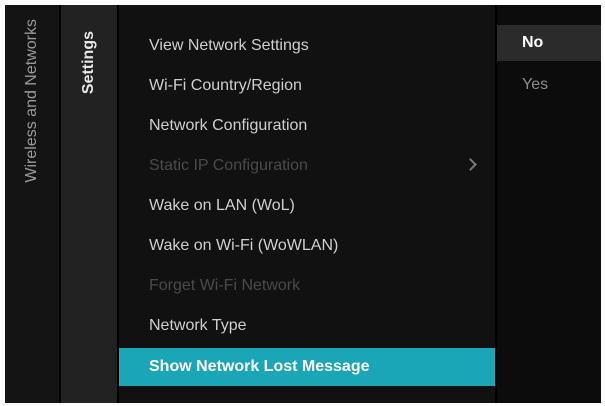 The height and width of the screenshot is (406, 605). I want to click on menu-item-label: Forget Wi-Fi Network, so click(225, 285).